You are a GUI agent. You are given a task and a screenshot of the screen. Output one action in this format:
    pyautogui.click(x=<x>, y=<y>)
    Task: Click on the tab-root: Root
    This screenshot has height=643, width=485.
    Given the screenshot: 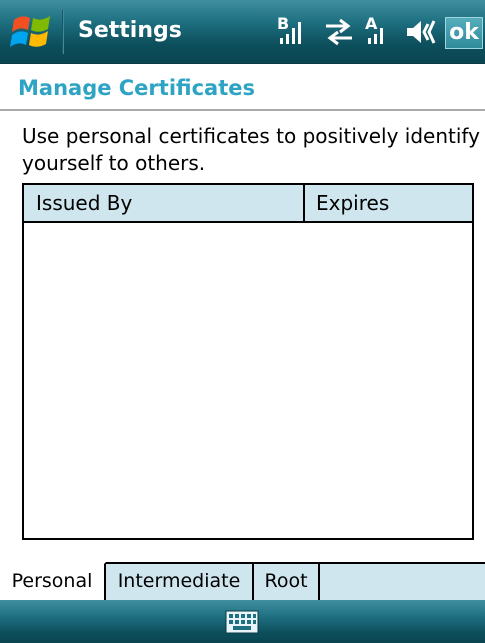 What is the action you would take?
    pyautogui.click(x=287, y=581)
    